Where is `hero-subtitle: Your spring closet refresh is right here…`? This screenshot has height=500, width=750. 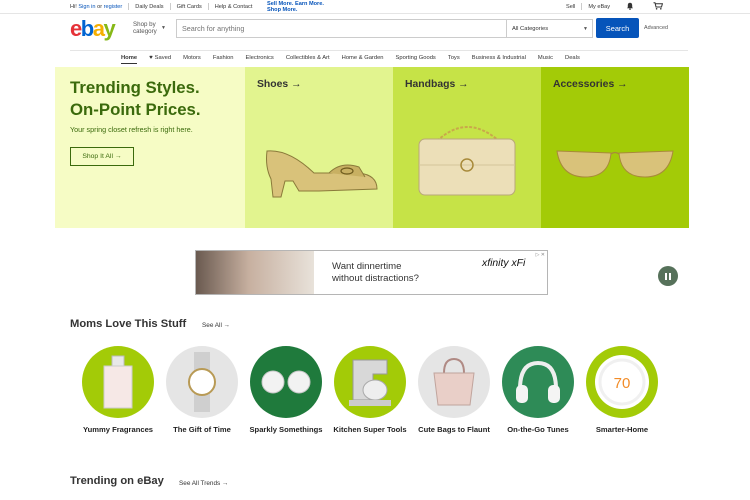 hero-subtitle: Your spring closet refresh is right here… is located at coordinates (131, 129).